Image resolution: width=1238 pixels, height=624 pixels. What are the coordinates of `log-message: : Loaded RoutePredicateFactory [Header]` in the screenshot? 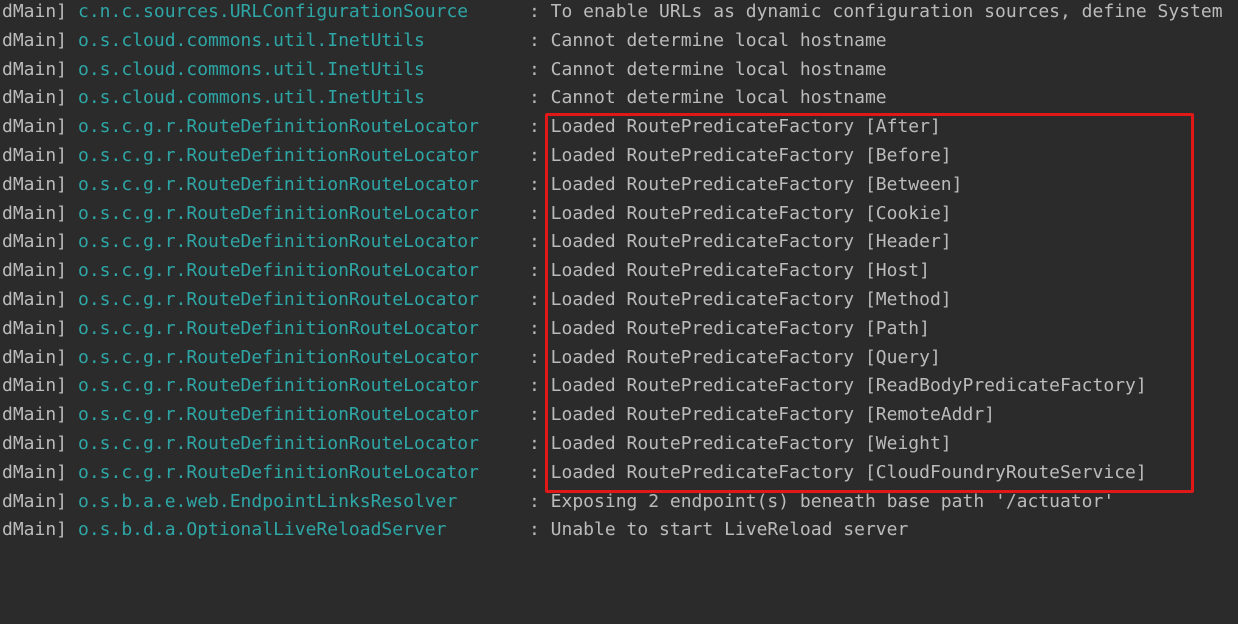 It's located at (740, 241).